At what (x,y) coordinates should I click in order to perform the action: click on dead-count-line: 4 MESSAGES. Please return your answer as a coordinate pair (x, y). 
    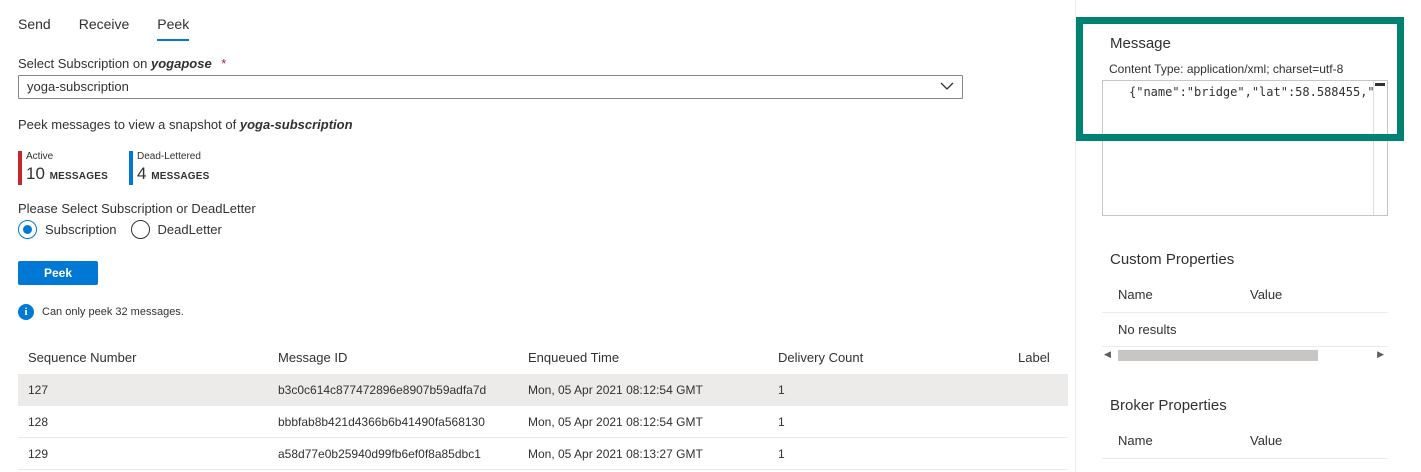
    Looking at the image, I should click on (173, 174).